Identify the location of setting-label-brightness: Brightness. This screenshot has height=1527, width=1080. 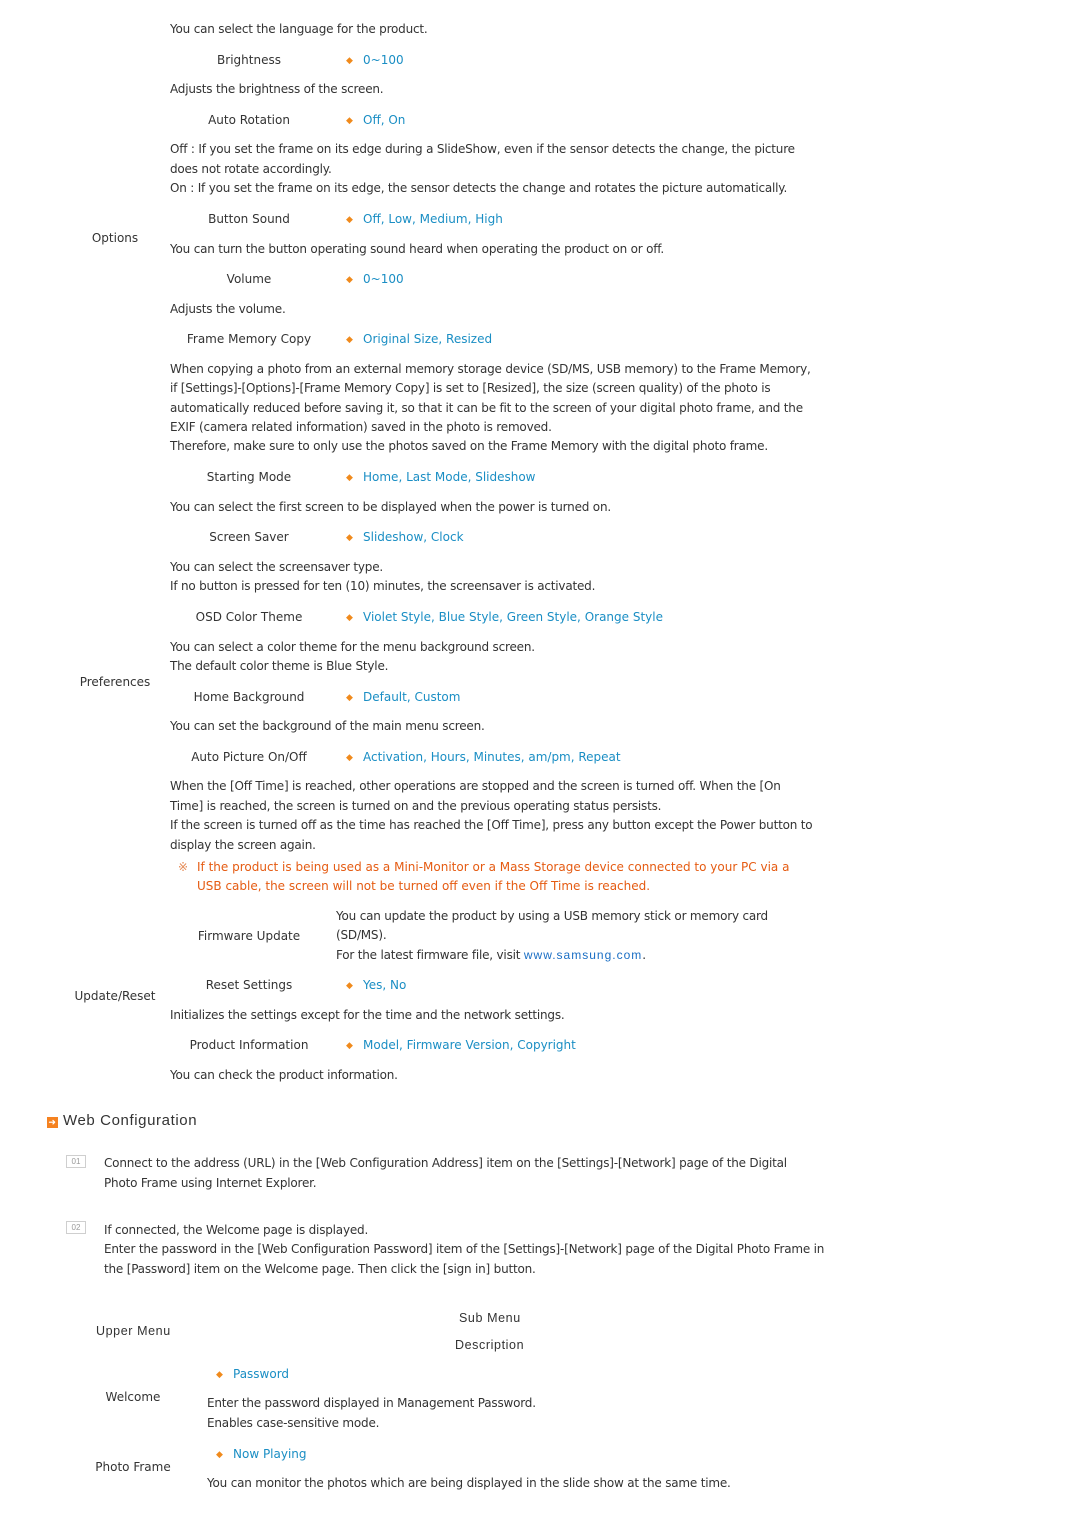
(249, 60).